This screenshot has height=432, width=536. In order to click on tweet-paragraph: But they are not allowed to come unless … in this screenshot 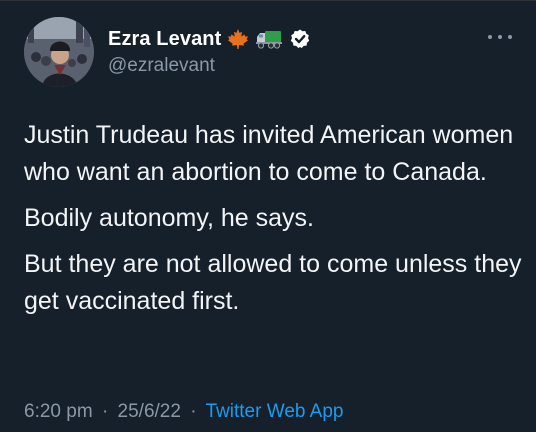, I will do `click(273, 282)`.